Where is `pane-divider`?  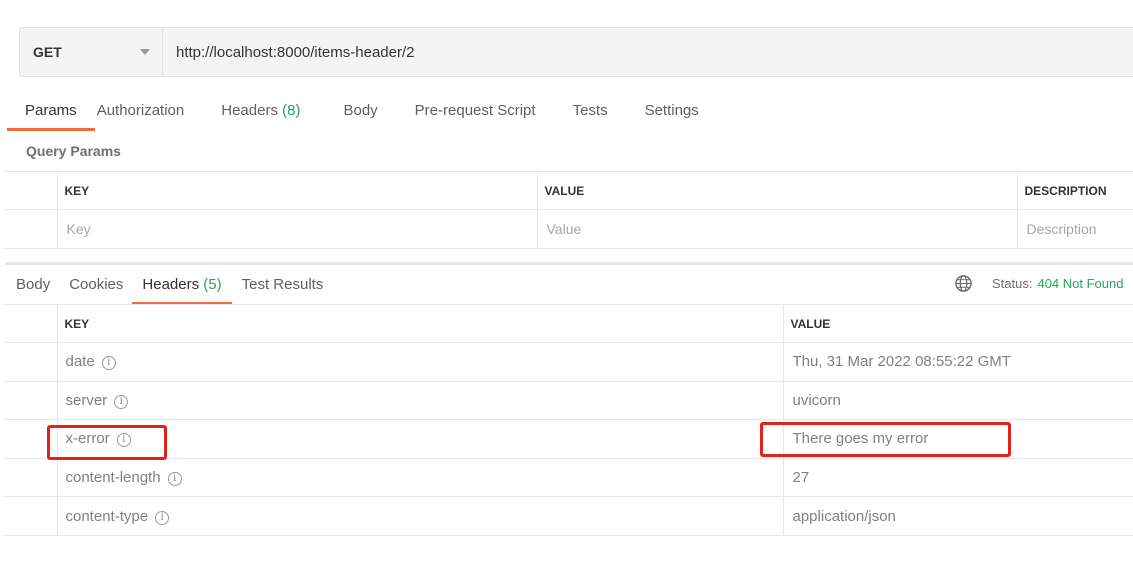
pane-divider is located at coordinates (569, 263).